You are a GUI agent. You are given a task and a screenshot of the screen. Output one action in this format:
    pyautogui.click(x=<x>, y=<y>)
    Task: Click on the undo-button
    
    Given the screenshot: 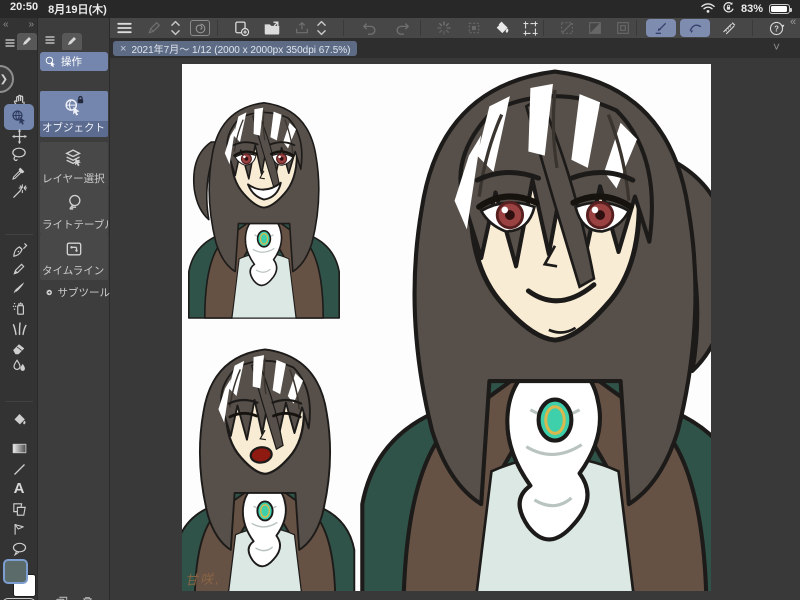 What is the action you would take?
    pyautogui.click(x=369, y=28)
    